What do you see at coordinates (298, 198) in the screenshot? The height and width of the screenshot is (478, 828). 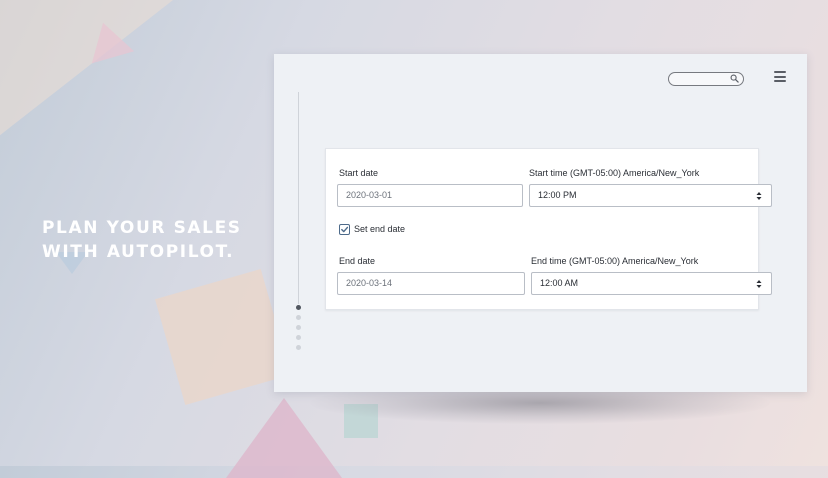 I see `timeline-line` at bounding box center [298, 198].